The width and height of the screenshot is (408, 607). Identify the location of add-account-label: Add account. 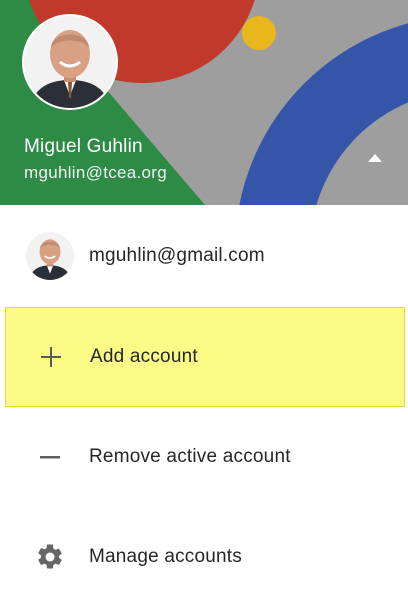
(144, 356).